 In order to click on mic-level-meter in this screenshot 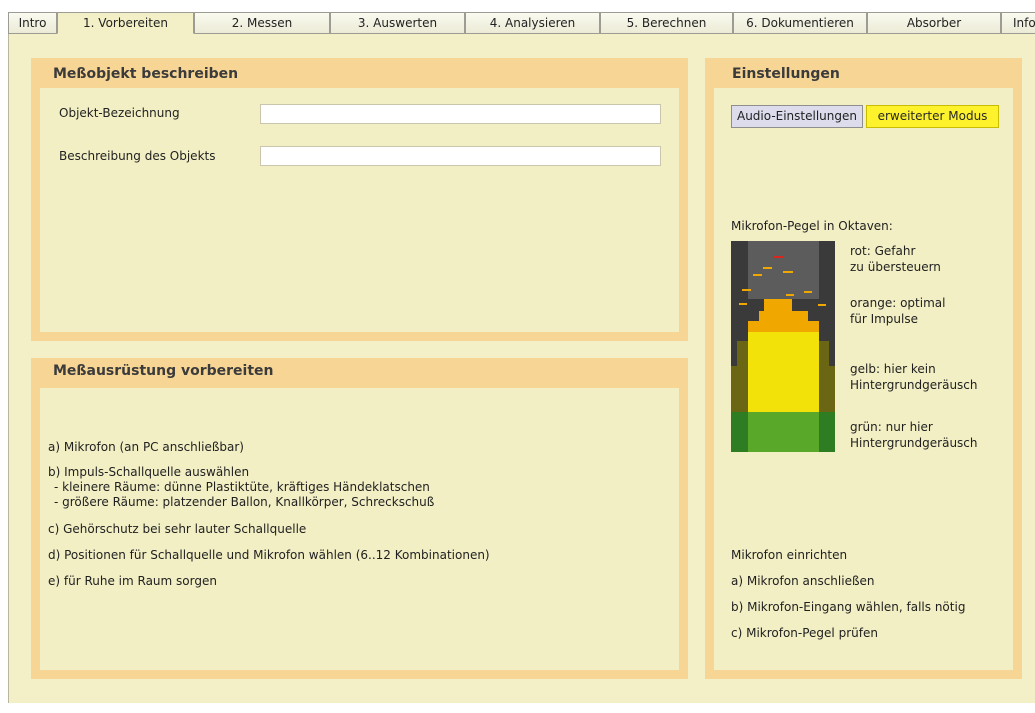, I will do `click(783, 346)`.